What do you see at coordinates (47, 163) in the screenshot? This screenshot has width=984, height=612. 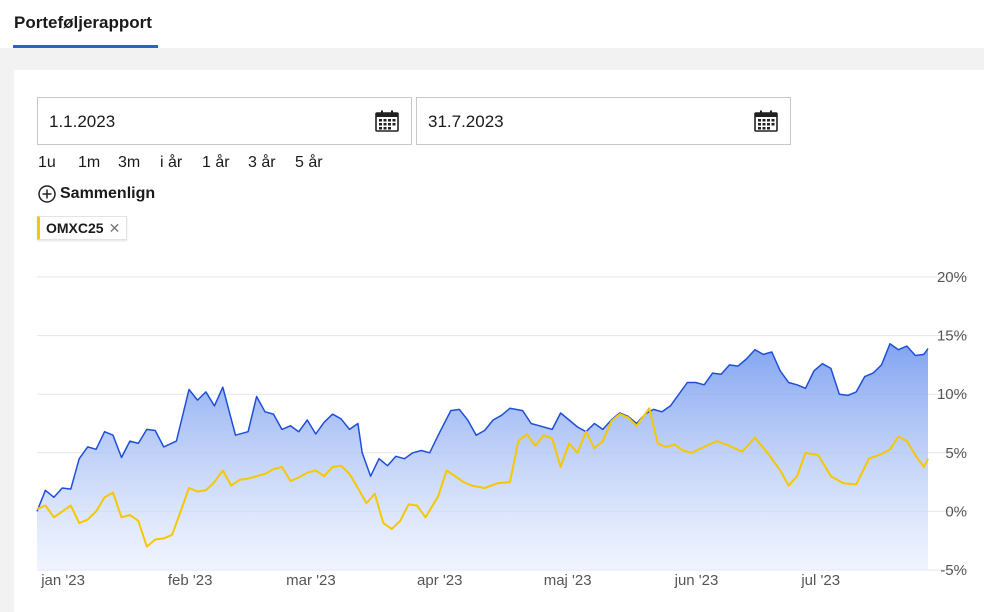 I see `range-1u: 1u` at bounding box center [47, 163].